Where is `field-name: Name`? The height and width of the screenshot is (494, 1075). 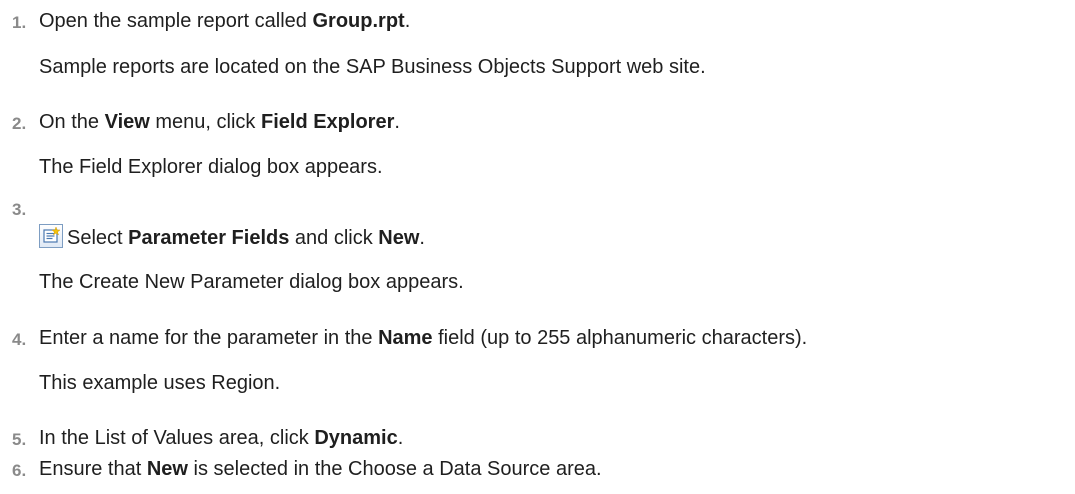
field-name: Name is located at coordinates (405, 338).